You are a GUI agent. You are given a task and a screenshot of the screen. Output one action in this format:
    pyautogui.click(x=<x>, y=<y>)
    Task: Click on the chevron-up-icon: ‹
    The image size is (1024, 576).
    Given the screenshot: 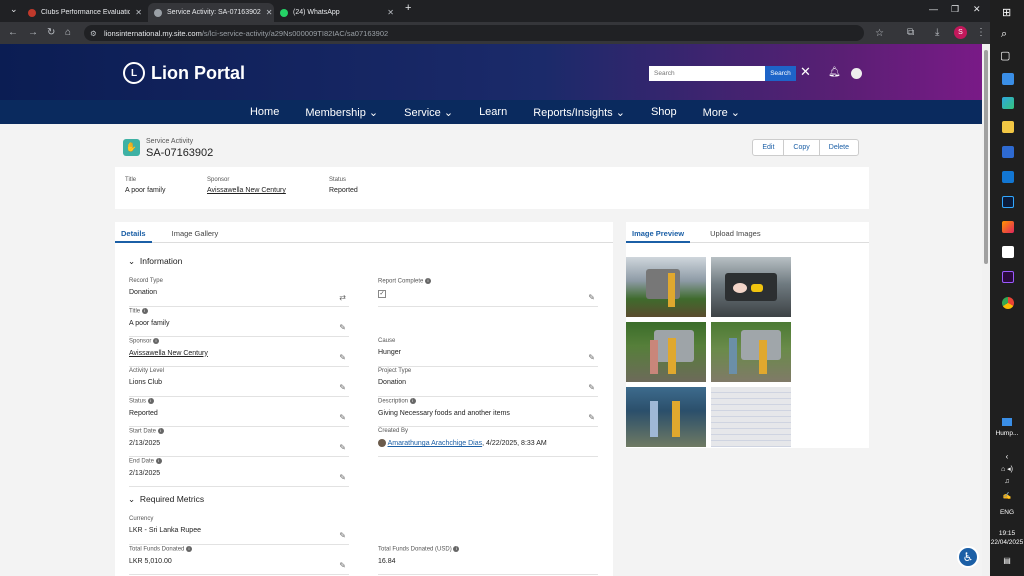 What is the action you would take?
    pyautogui.click(x=1007, y=456)
    